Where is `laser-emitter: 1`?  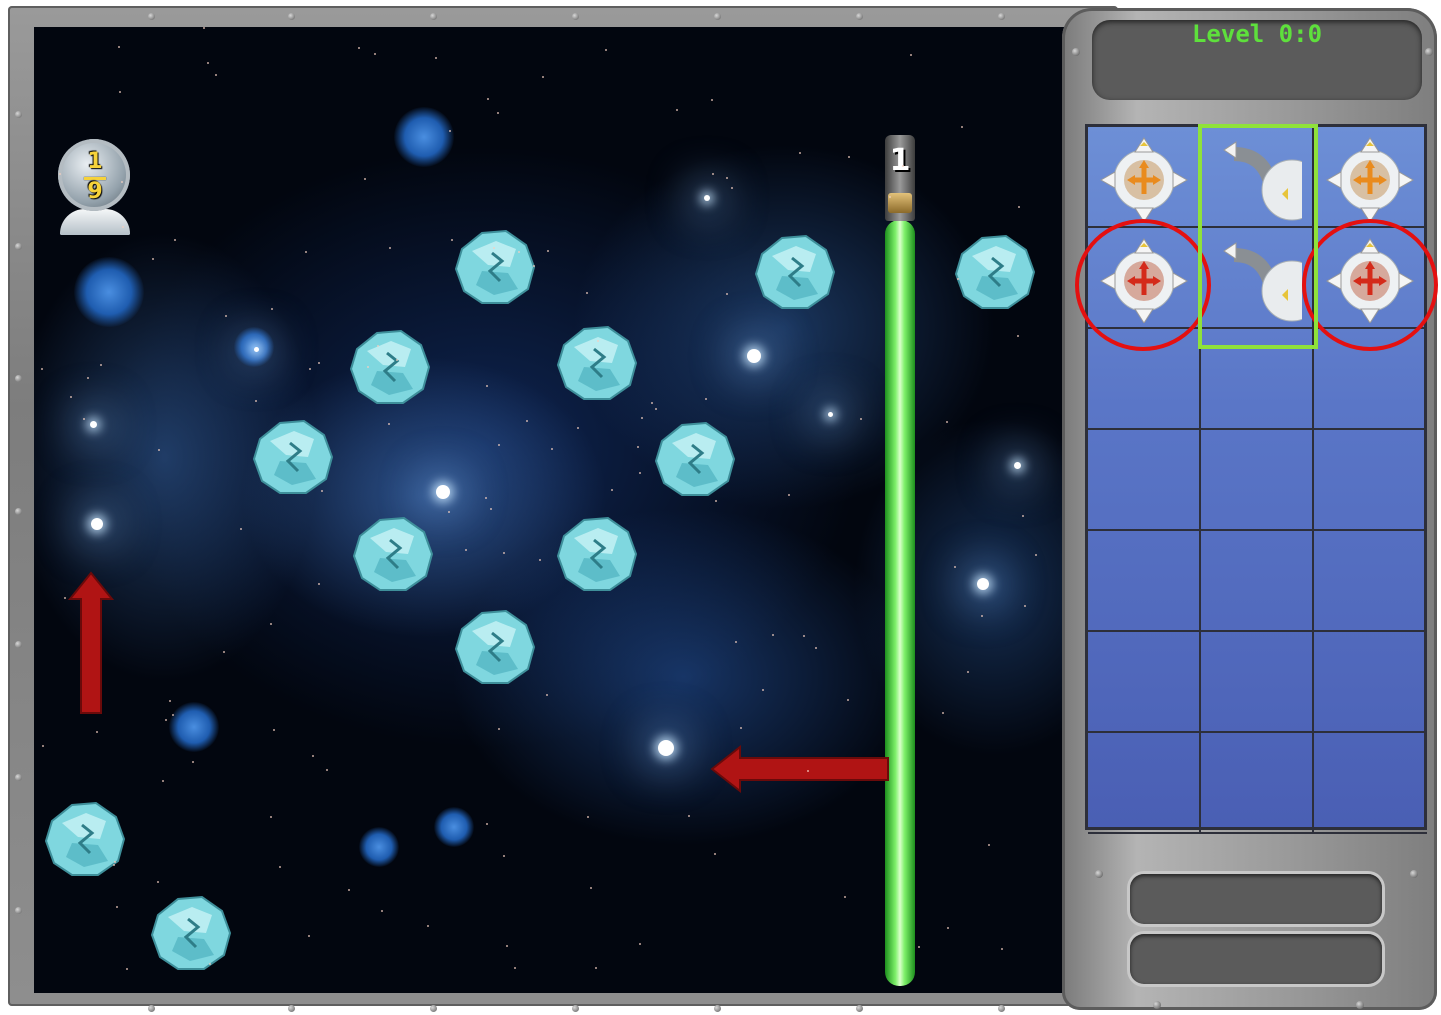
laser-emitter: 1 is located at coordinates (900, 178).